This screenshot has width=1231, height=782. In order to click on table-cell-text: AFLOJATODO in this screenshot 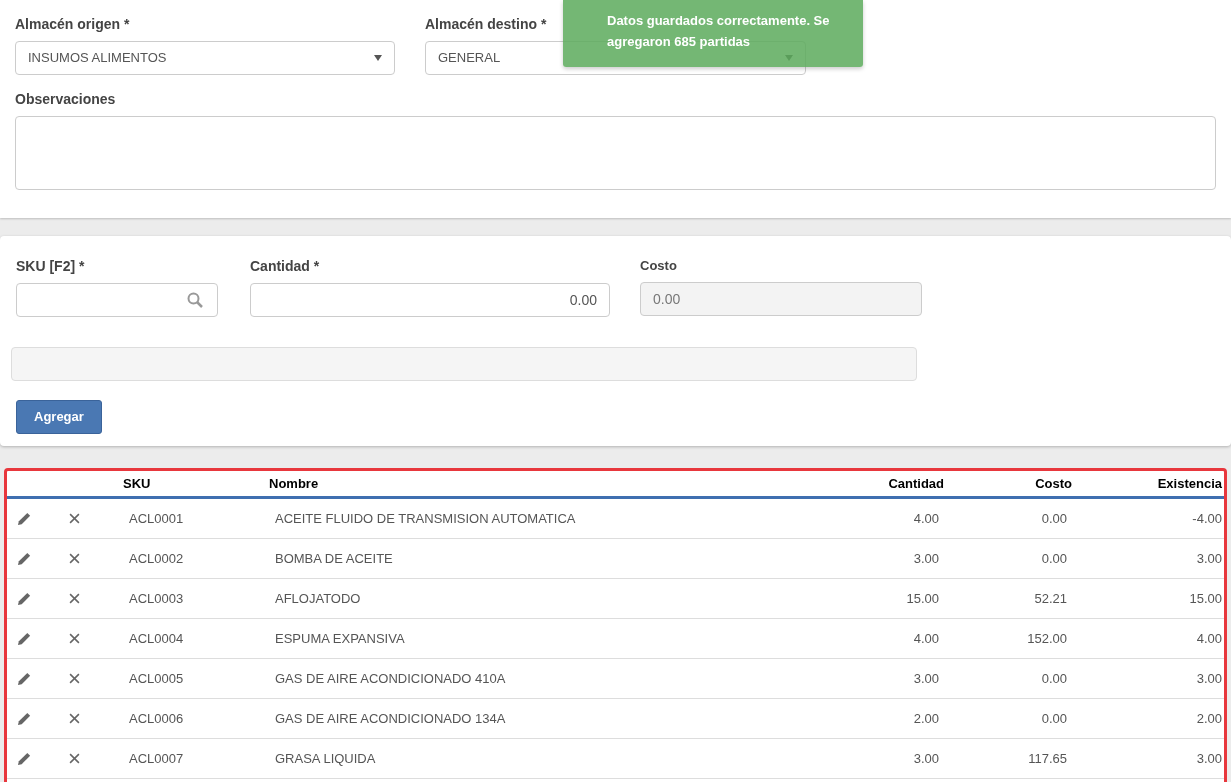, I will do `click(318, 598)`.